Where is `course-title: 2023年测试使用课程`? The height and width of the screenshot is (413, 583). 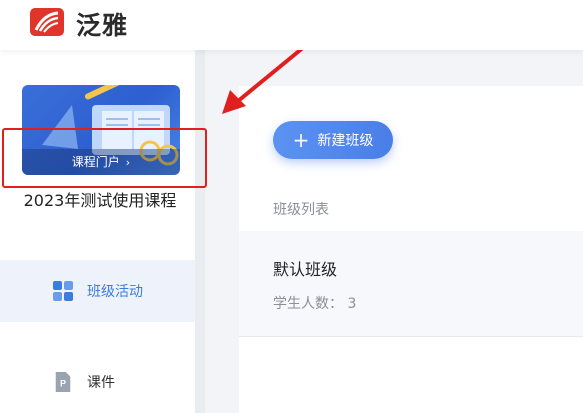
course-title: 2023年测试使用课程 is located at coordinates (100, 200).